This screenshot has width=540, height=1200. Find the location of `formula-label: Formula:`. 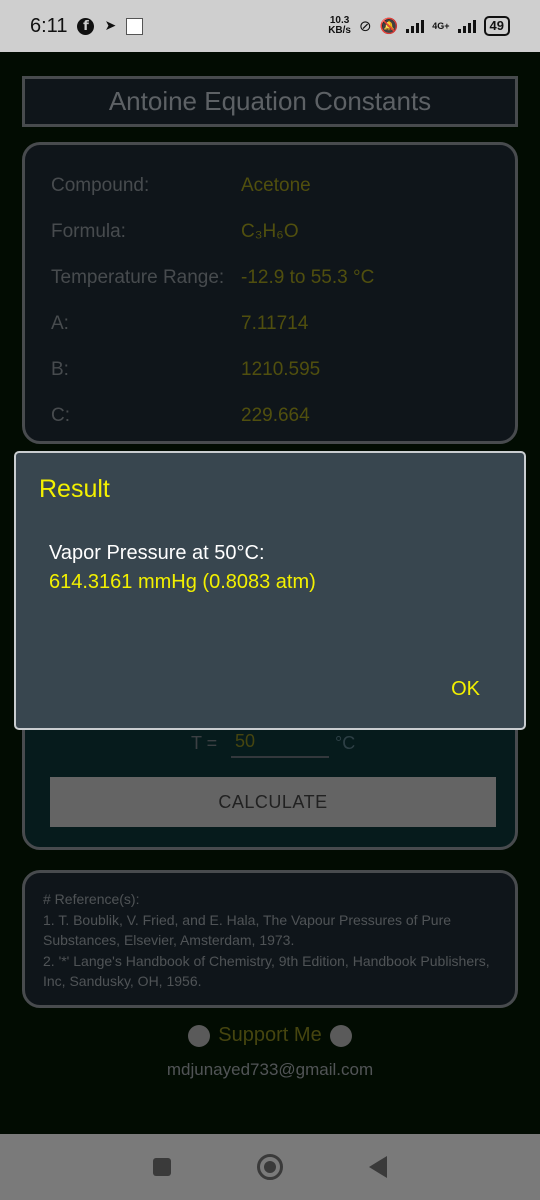

formula-label: Formula: is located at coordinates (88, 231).